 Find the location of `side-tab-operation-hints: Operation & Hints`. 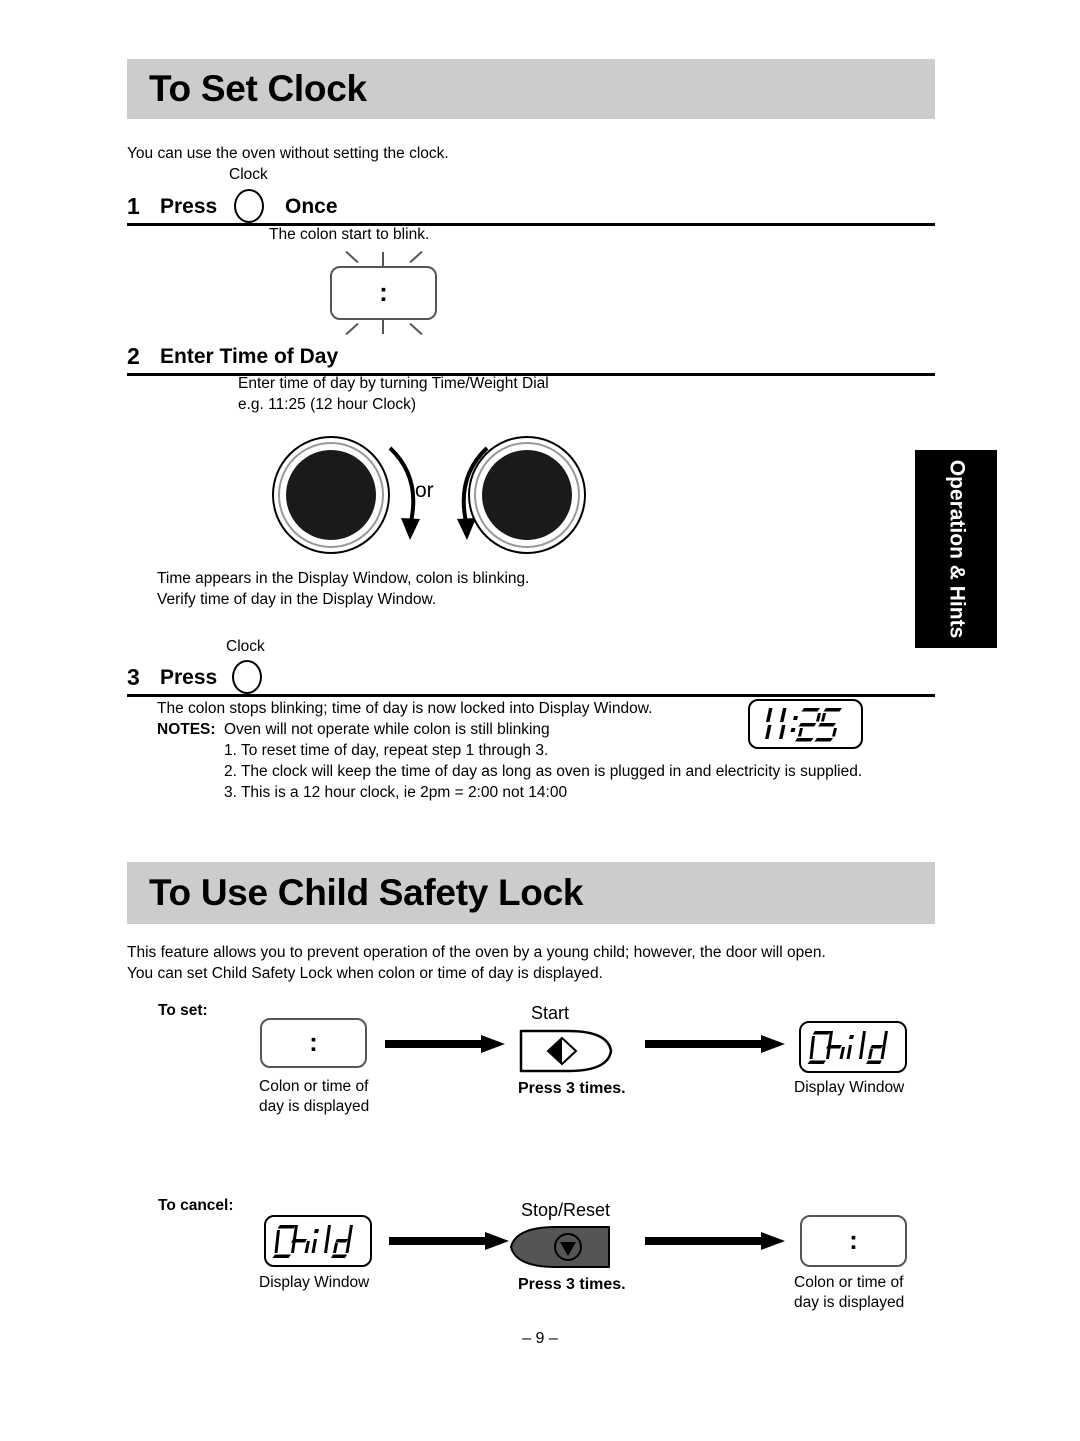

side-tab-operation-hints: Operation & Hints is located at coordinates (956, 549).